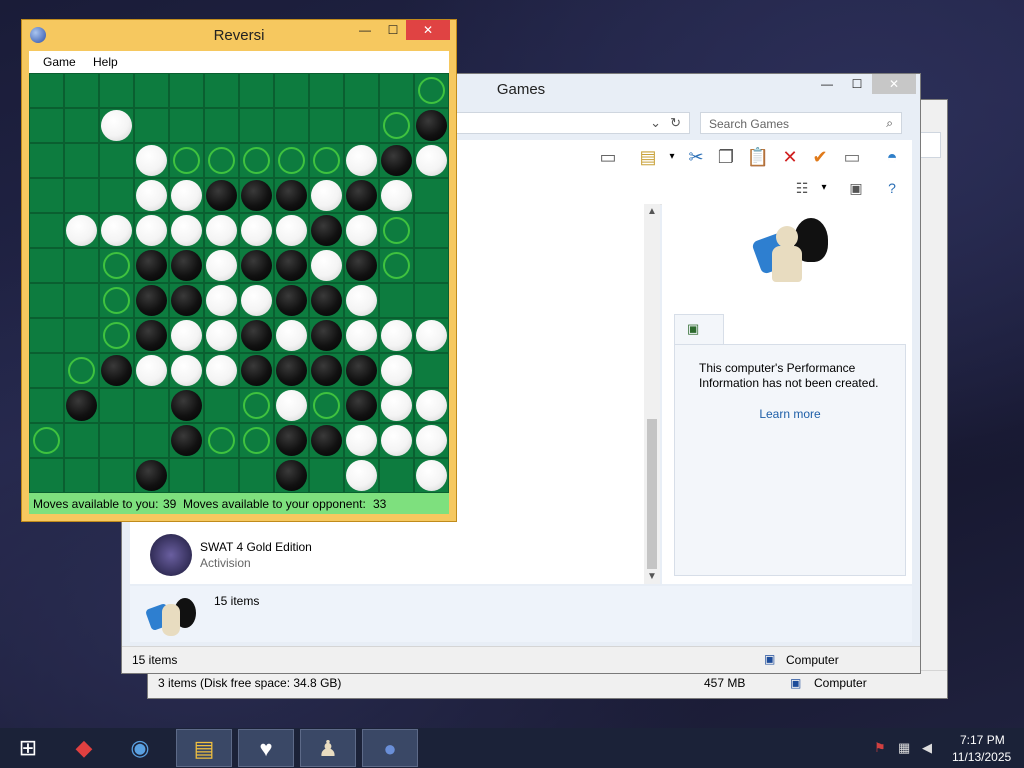 The height and width of the screenshot is (768, 1024). What do you see at coordinates (28, 748) in the screenshot?
I see `start-button: ⊞` at bounding box center [28, 748].